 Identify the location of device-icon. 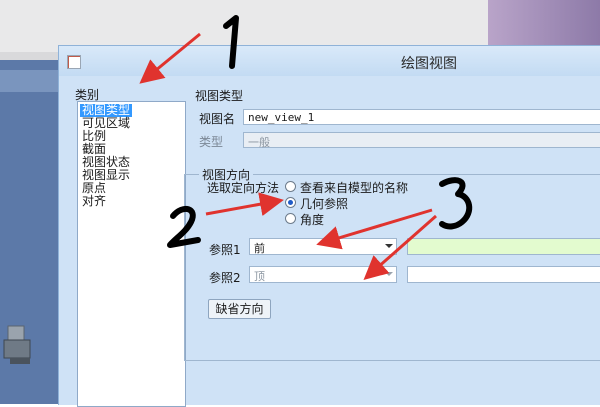
(17, 344).